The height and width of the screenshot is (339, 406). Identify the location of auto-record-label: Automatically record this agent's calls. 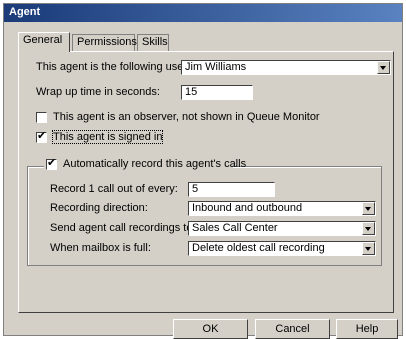
(155, 164).